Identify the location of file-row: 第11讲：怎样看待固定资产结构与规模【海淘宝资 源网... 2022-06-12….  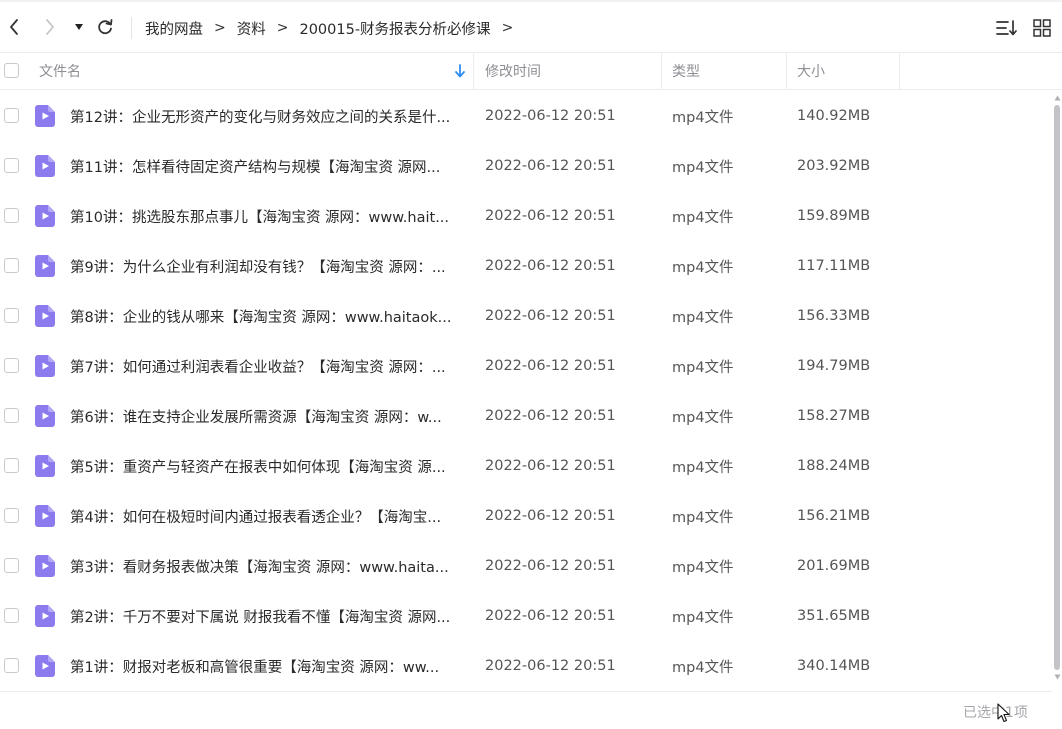
(526, 166).